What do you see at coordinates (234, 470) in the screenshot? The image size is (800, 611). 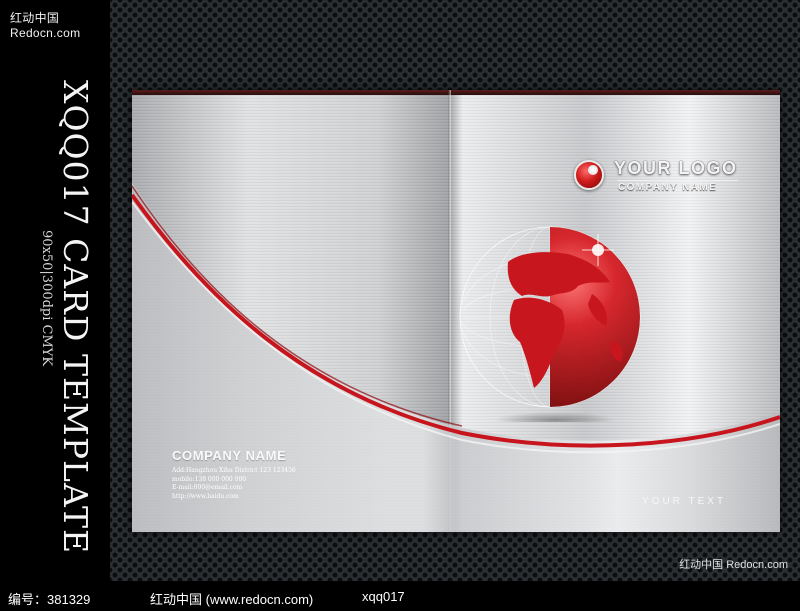 I see `contact-address: Add:Hangzhou Xihu District 123 123456` at bounding box center [234, 470].